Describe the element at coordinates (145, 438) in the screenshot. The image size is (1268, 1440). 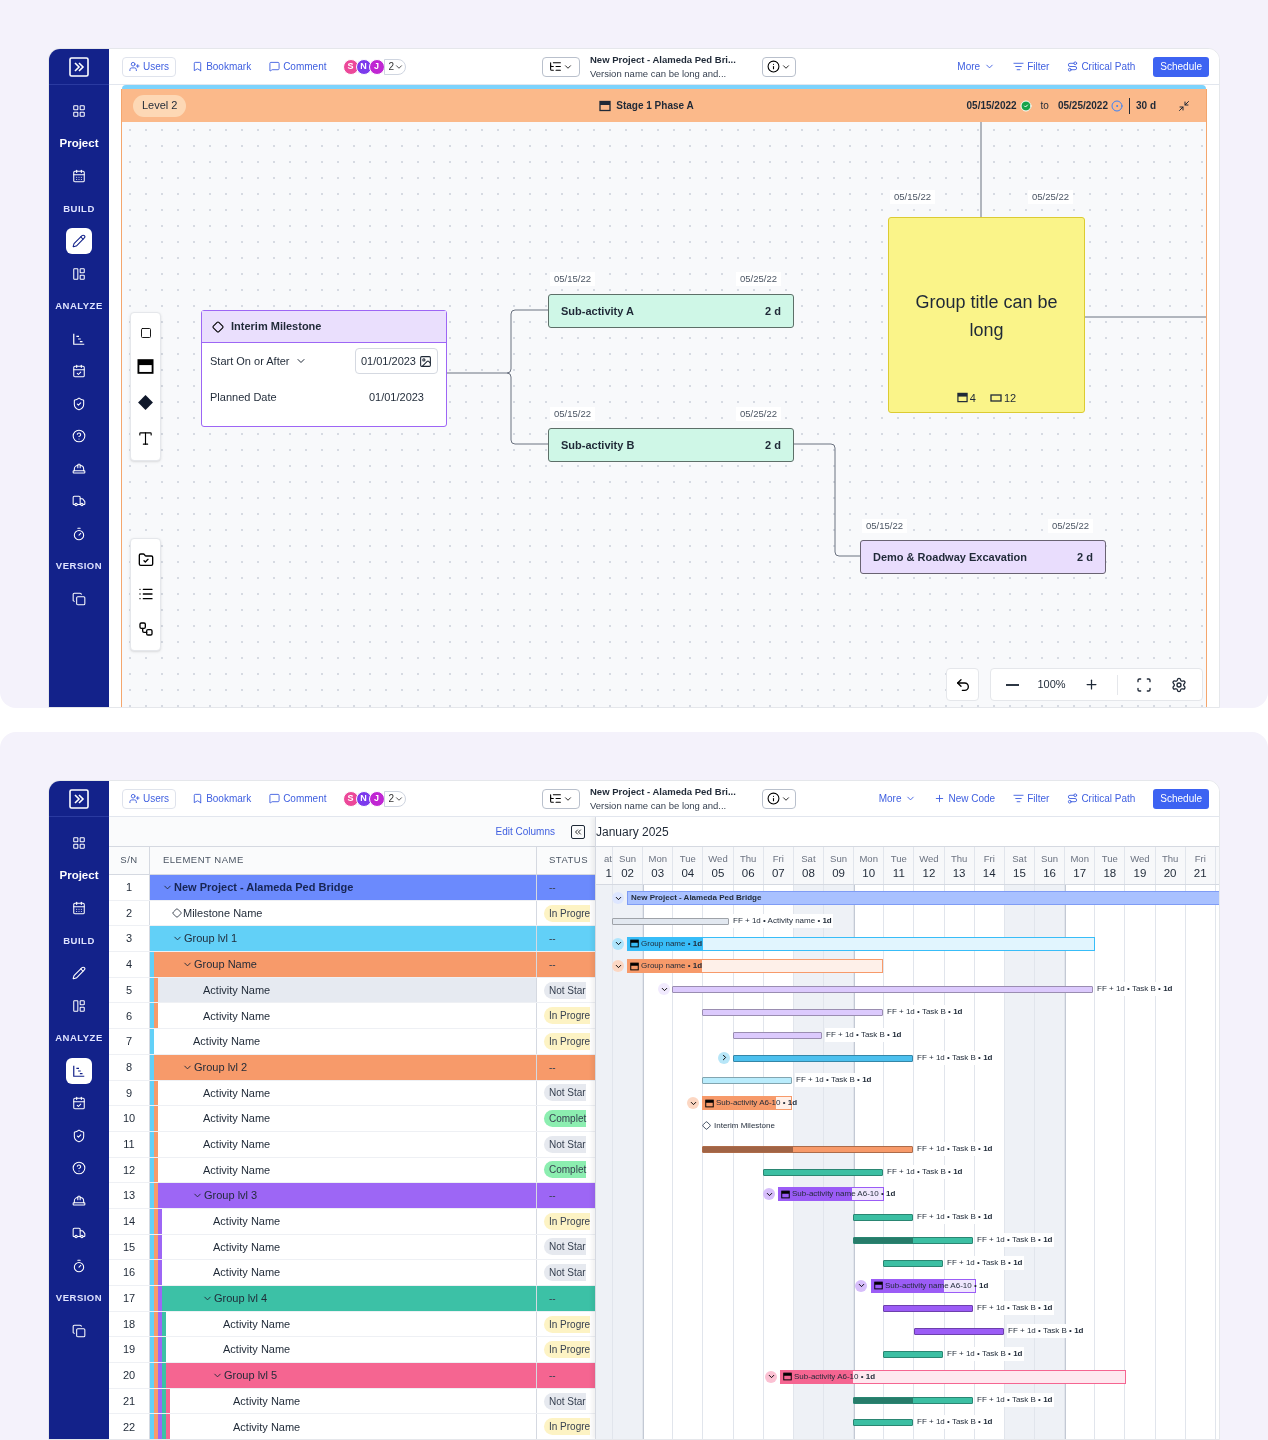
I see `text-tool` at that location.